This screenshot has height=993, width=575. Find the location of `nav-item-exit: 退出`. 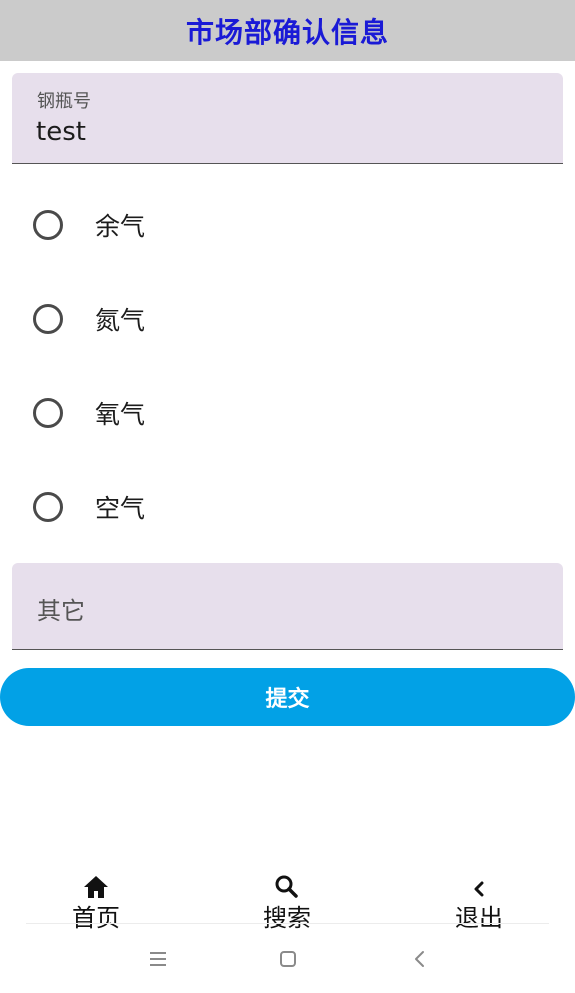

nav-item-exit: 退出 is located at coordinates (479, 902).